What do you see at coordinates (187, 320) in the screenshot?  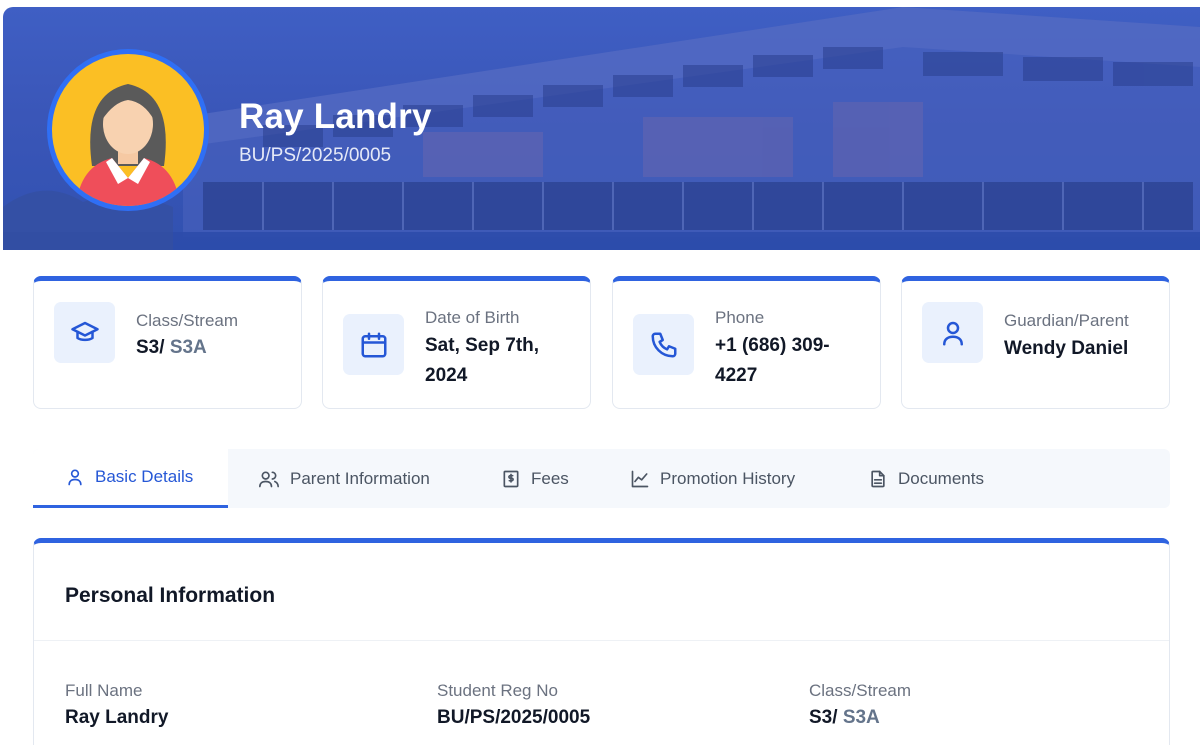 I see `card-label: Class/Stream` at bounding box center [187, 320].